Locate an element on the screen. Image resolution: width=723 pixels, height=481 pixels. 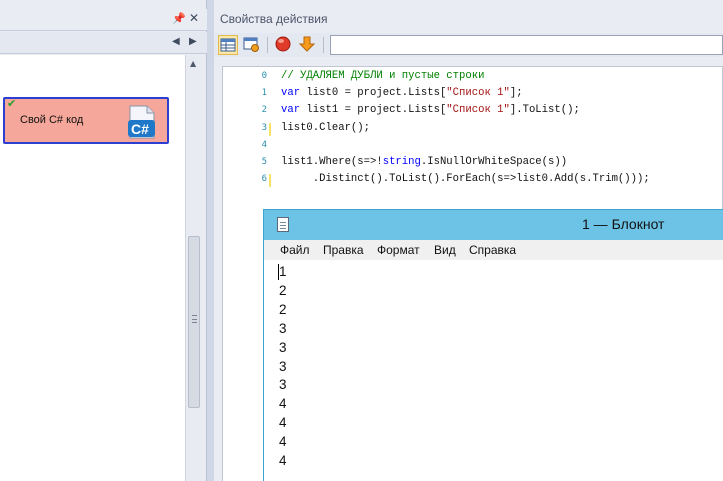
code-token: // УДАЛЯЕМ ДУБЛИ и пустые строки is located at coordinates (383, 76).